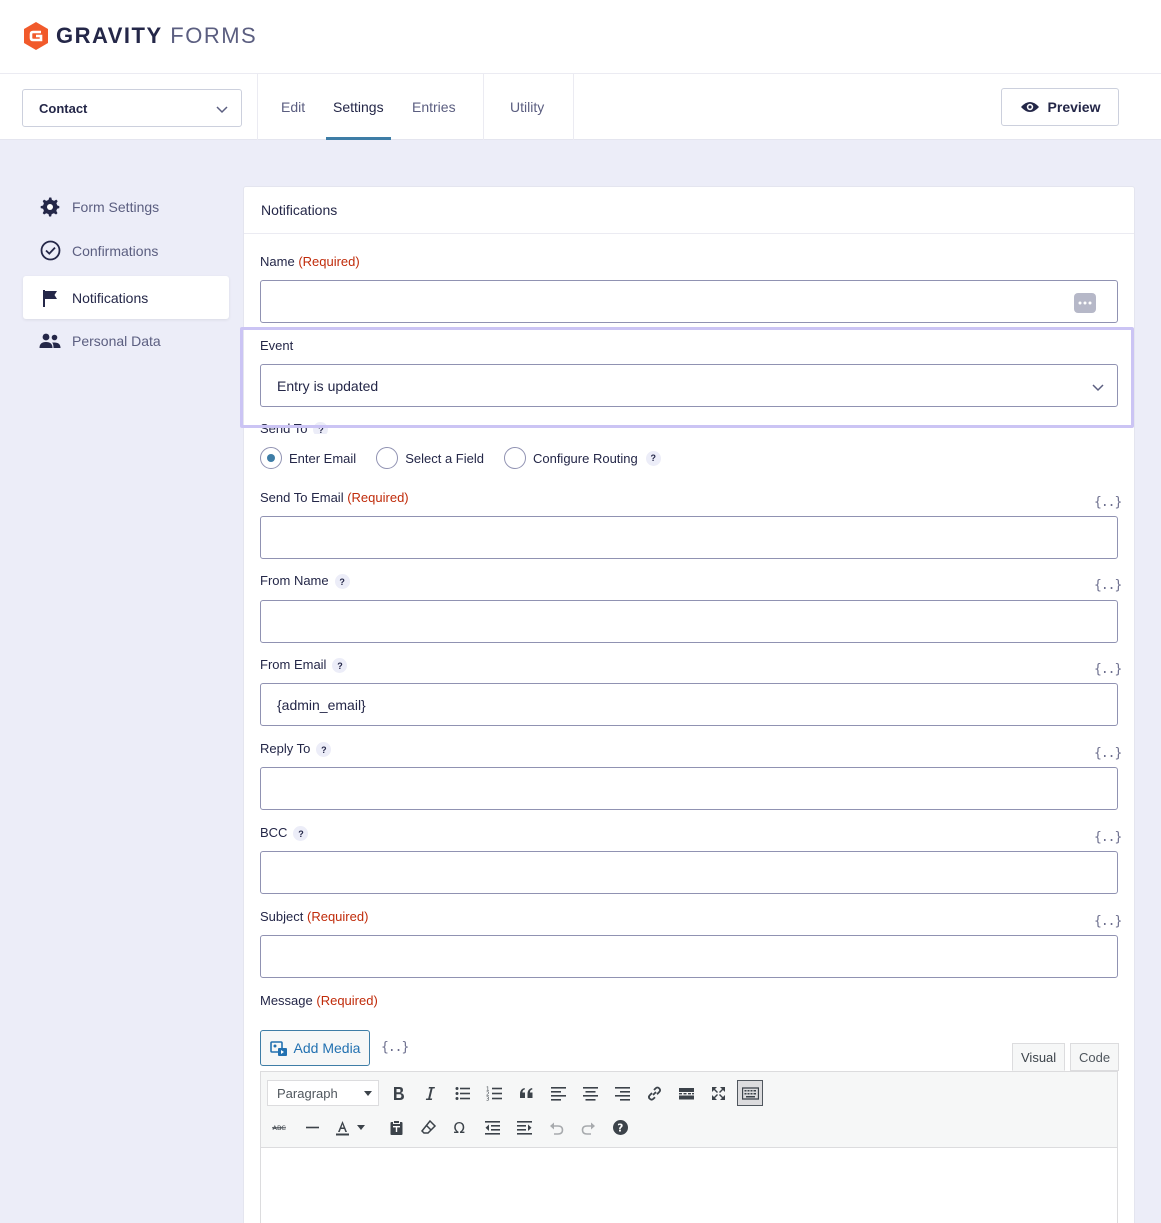 This screenshot has width=1161, height=1223. What do you see at coordinates (1039, 1057) in the screenshot?
I see `tab-visual: Visual` at bounding box center [1039, 1057].